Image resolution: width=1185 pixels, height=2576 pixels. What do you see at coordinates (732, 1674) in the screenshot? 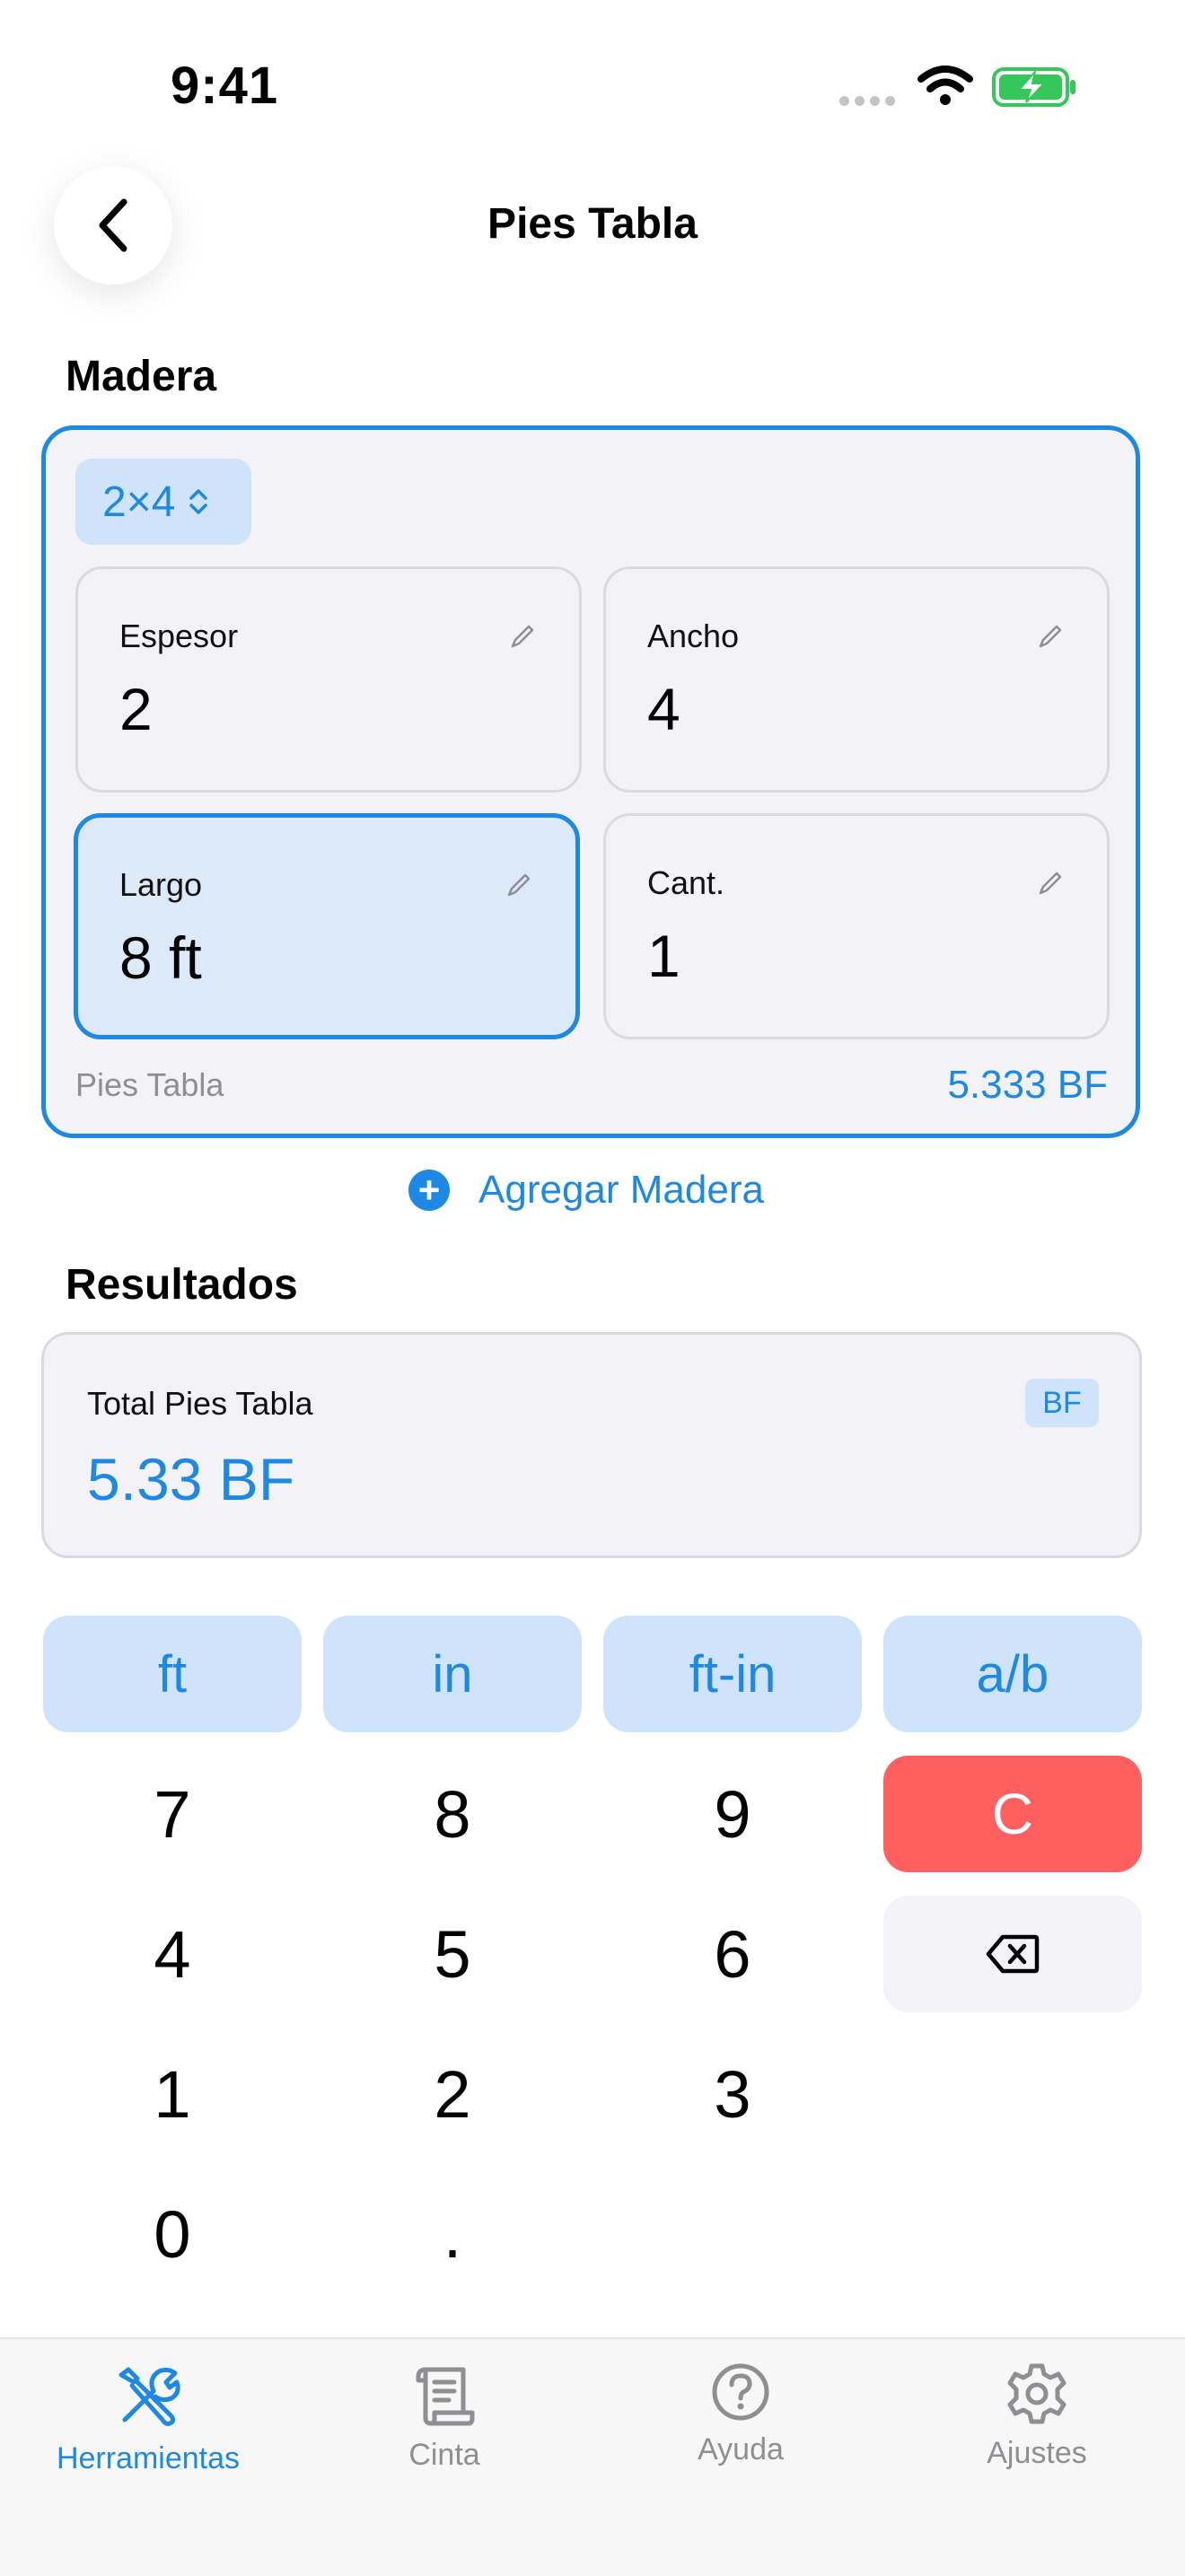
I see `unit-ftin-key: ft-in` at bounding box center [732, 1674].